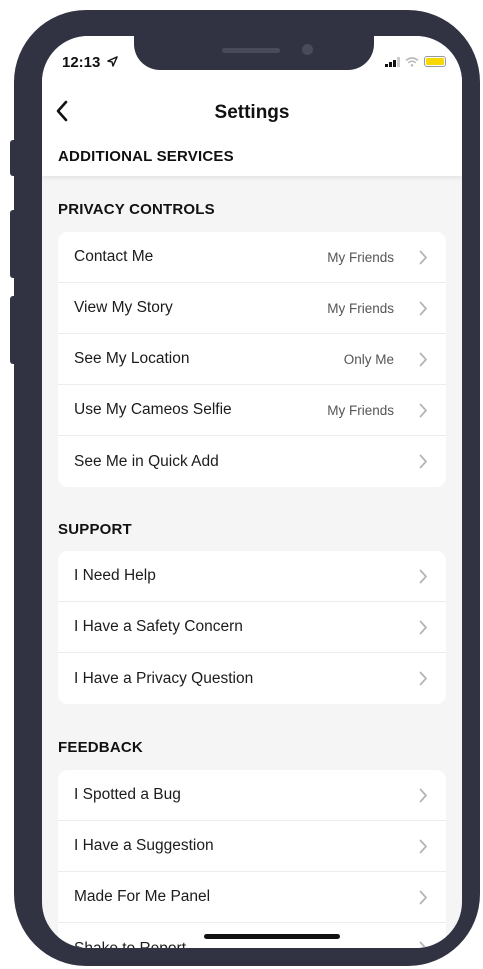  Describe the element at coordinates (252, 257) in the screenshot. I see `settings-row-contact-me: Contact Me My Friends` at that location.